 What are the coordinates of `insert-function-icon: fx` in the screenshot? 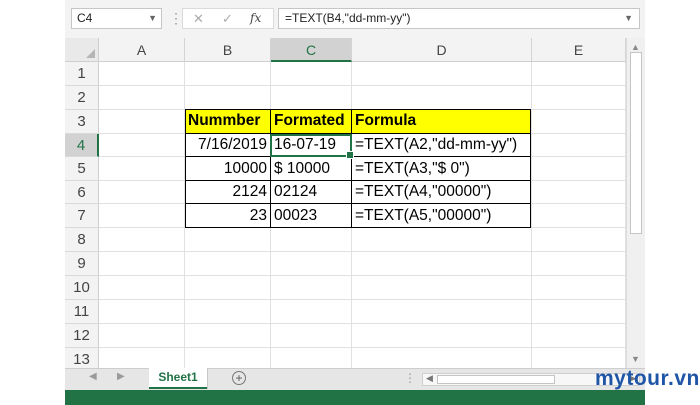 It's located at (255, 18).